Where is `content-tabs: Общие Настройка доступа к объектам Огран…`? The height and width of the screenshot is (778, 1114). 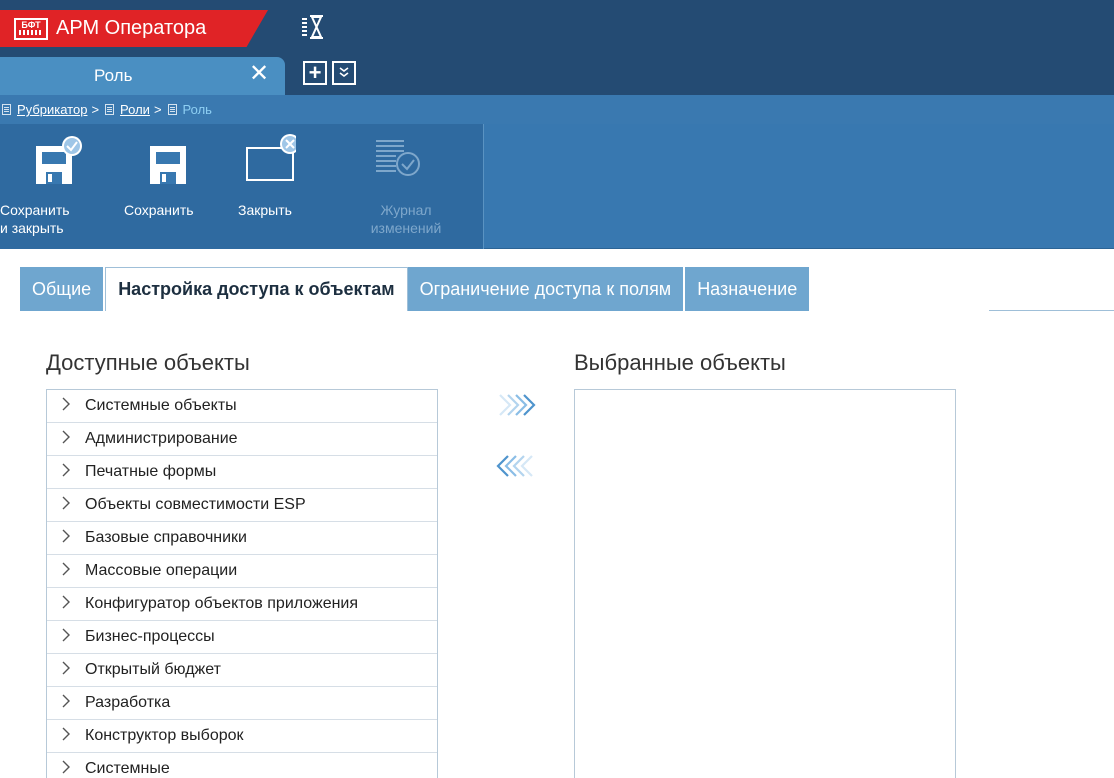
content-tabs: Общие Настройка доступа к объектам Огран… is located at coordinates (416, 289).